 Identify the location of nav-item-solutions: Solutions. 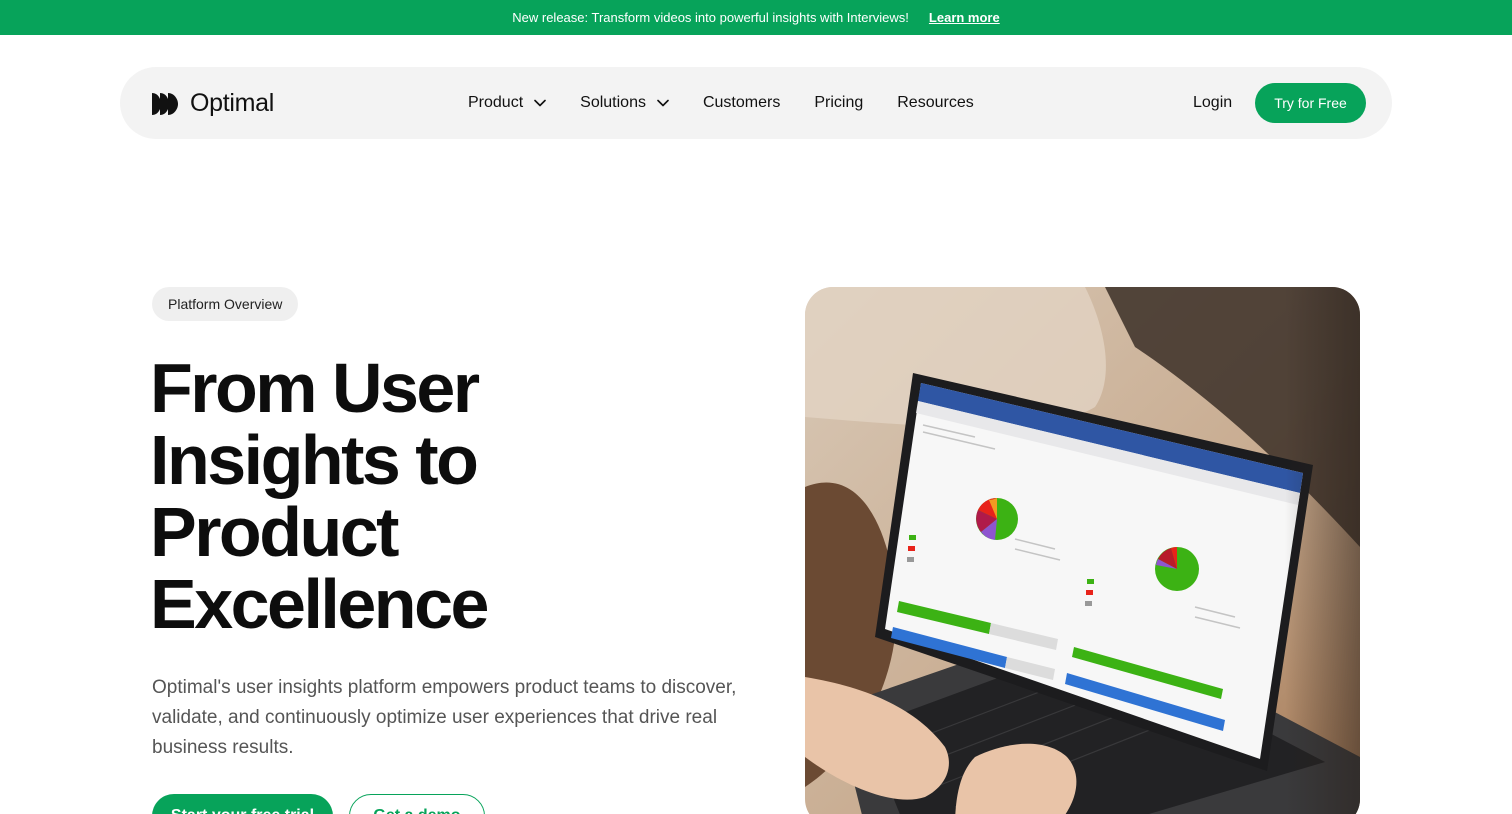
(624, 103).